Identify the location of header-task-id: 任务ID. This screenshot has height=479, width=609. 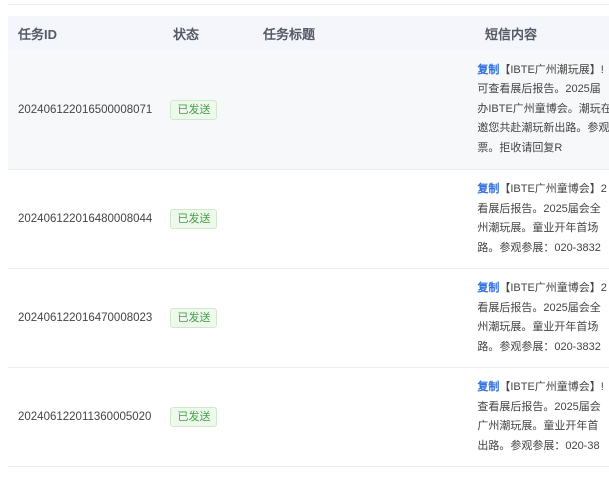
(38, 34).